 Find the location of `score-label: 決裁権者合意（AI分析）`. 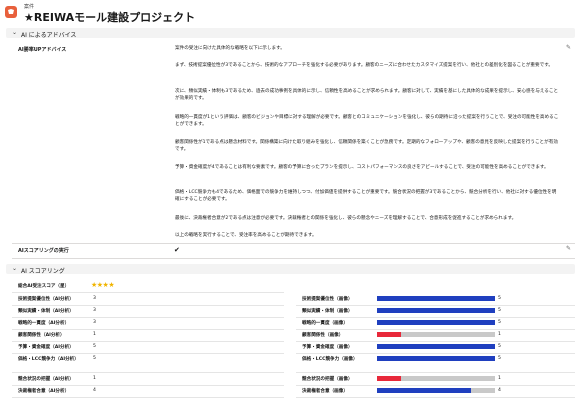

score-label: 決裁権者合意（AI分析） is located at coordinates (44, 391).